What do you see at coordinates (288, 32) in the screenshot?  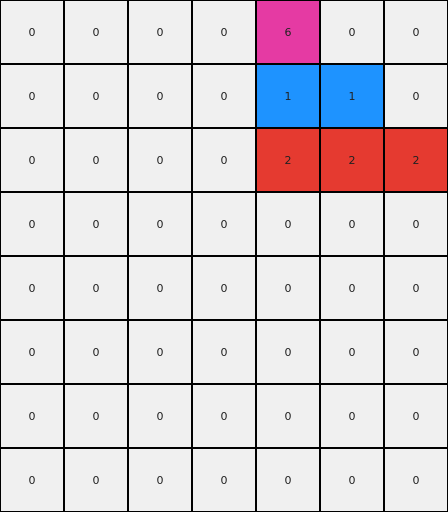 I see `grid-cell: 6` at bounding box center [288, 32].